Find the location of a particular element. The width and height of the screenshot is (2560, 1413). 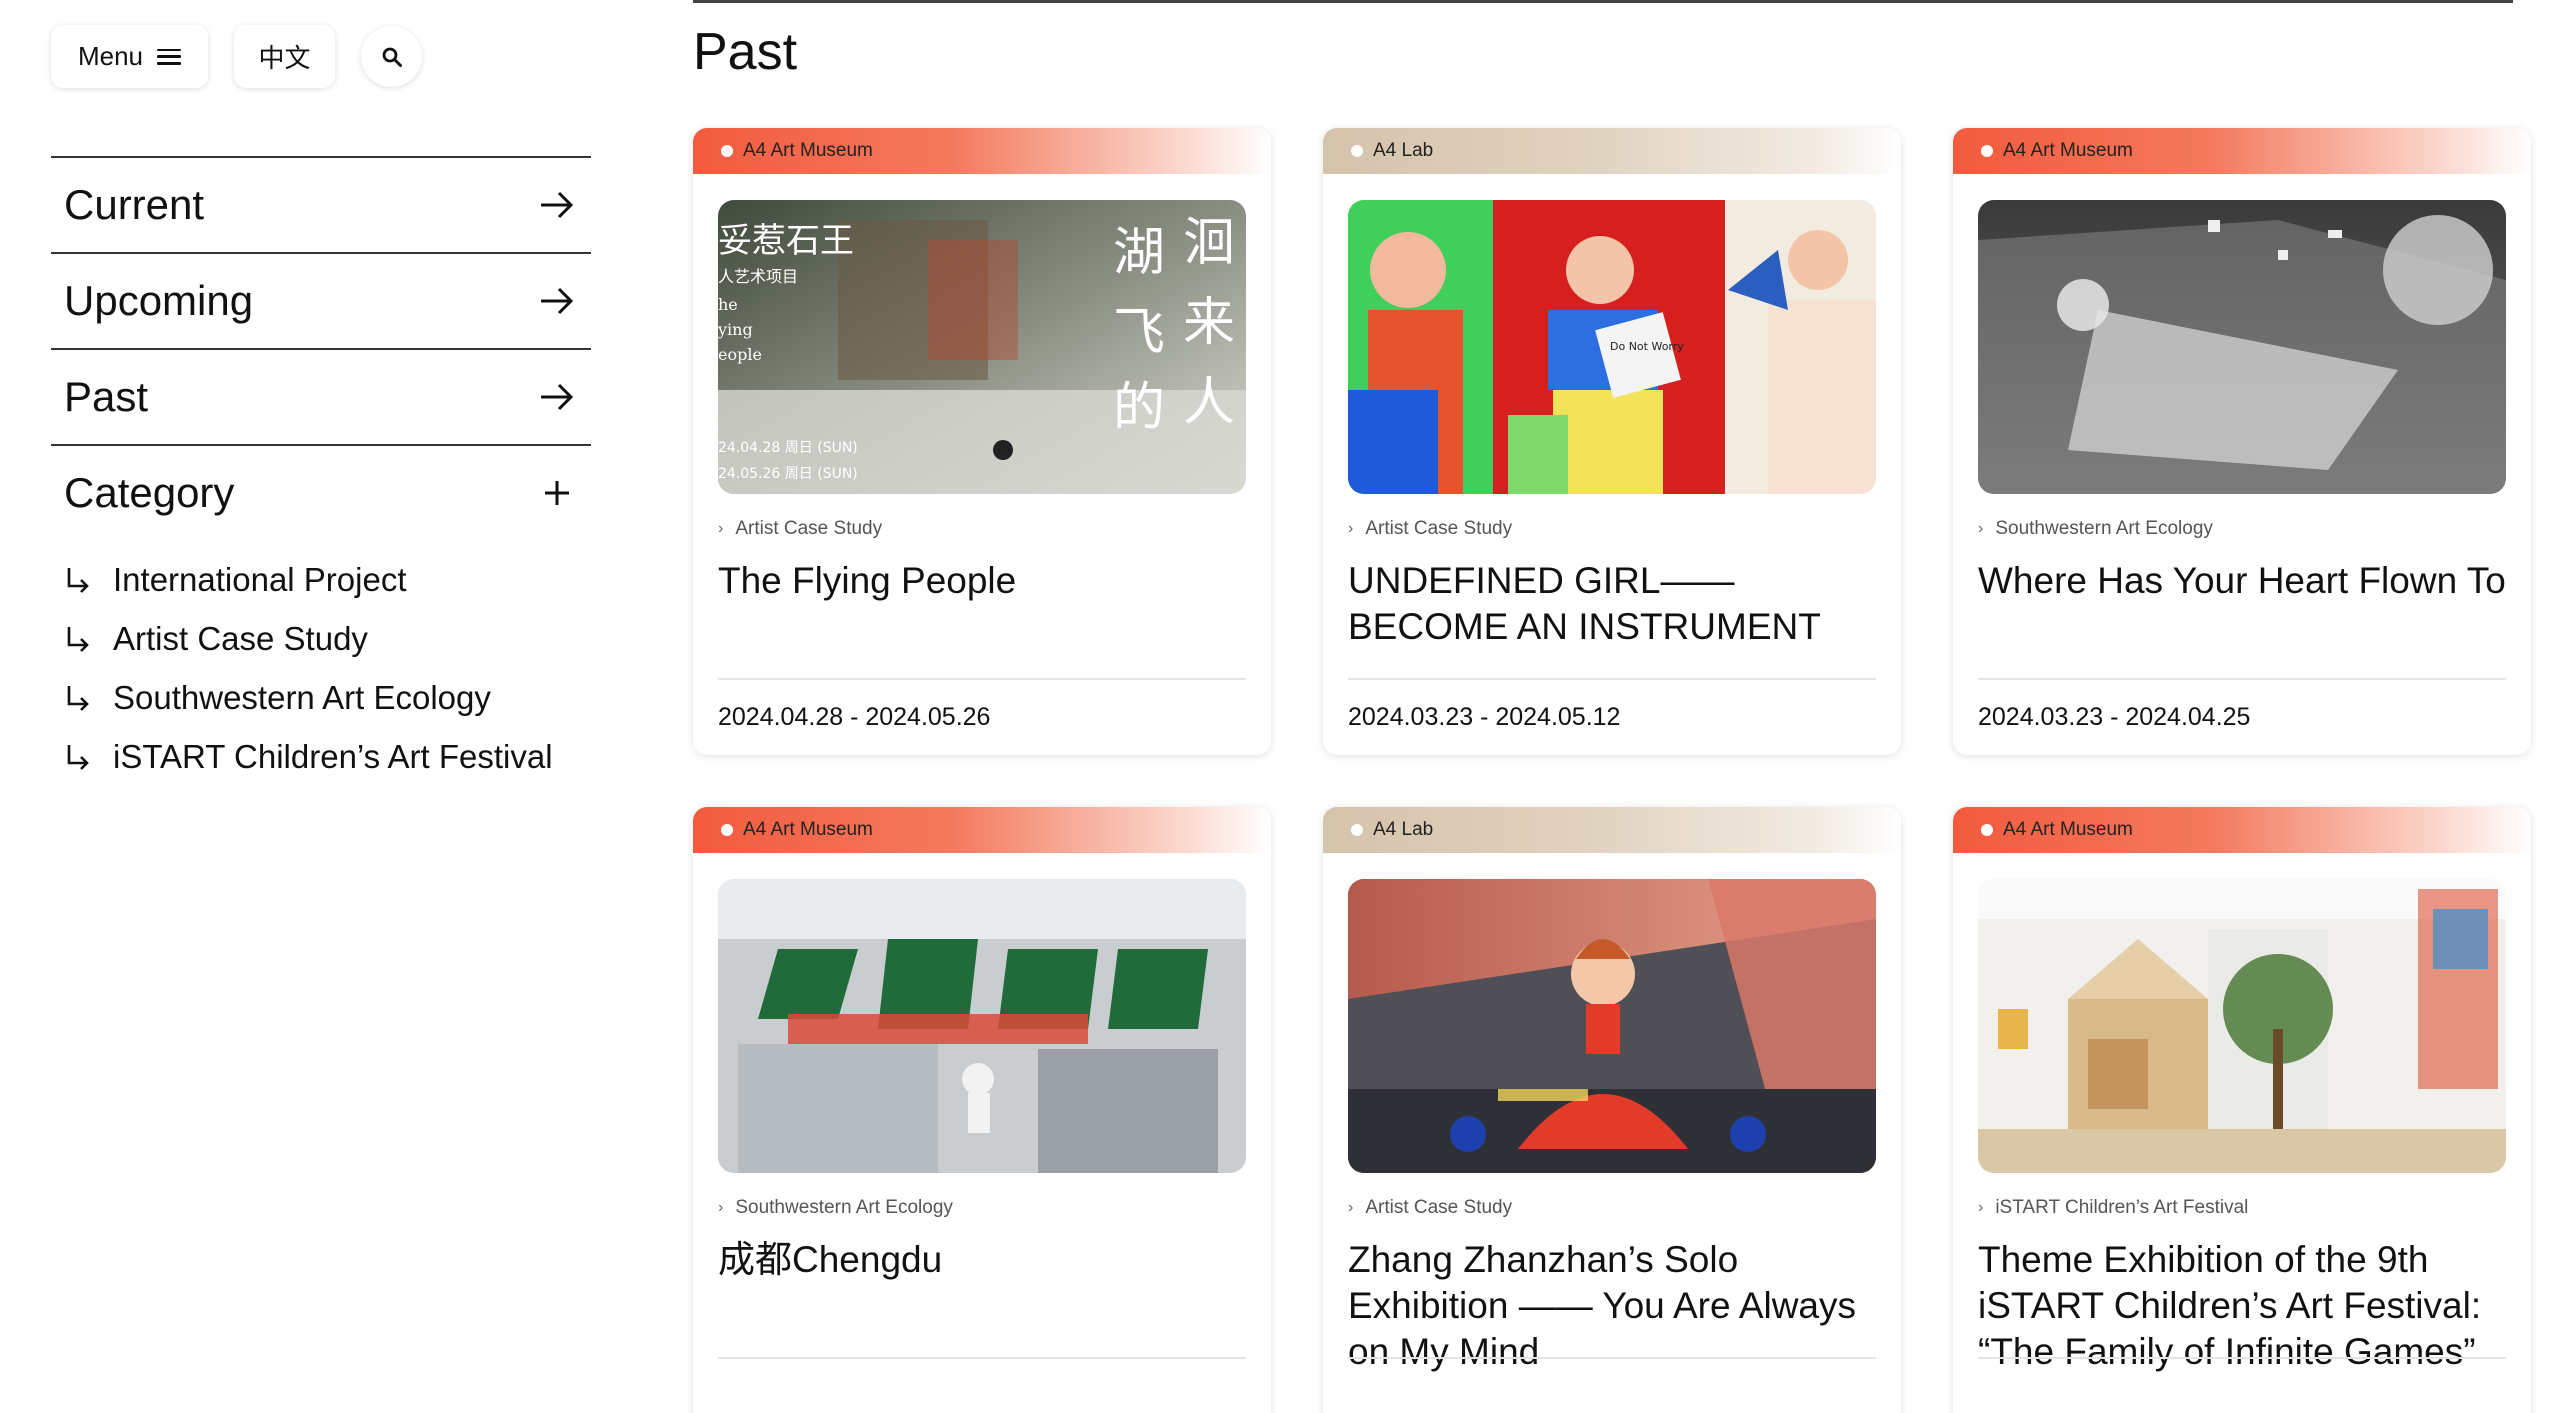

card-date: 2024.04.28 - 2024.05.26 is located at coordinates (854, 717).